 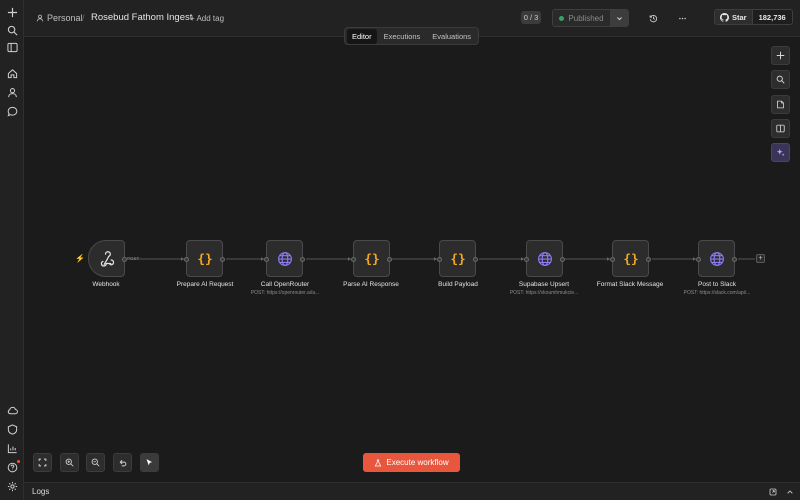 What do you see at coordinates (12, 410) in the screenshot?
I see `cloud-icon` at bounding box center [12, 410].